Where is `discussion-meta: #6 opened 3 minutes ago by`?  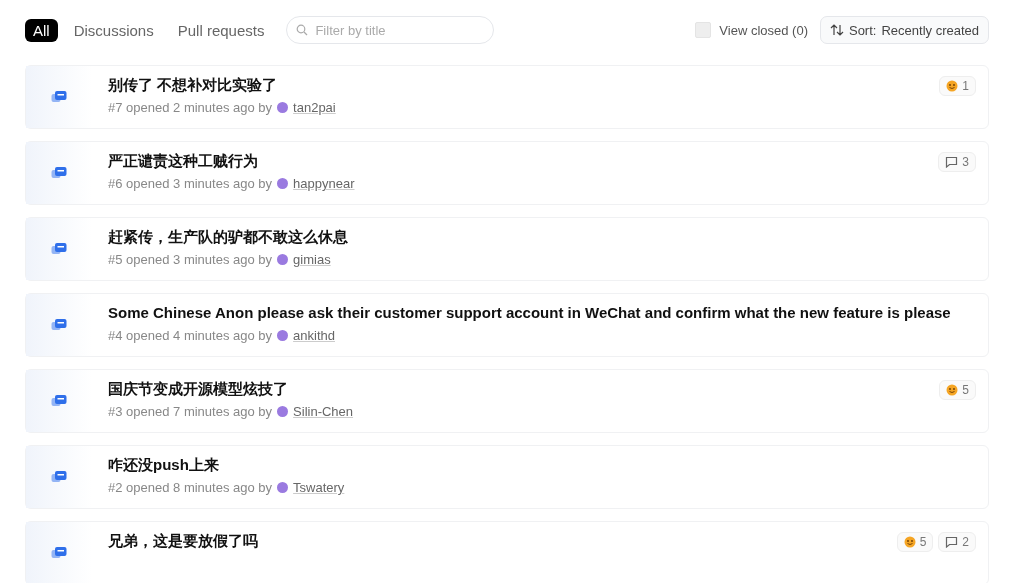
discussion-meta: #6 opened 3 minutes ago by is located at coordinates (190, 183).